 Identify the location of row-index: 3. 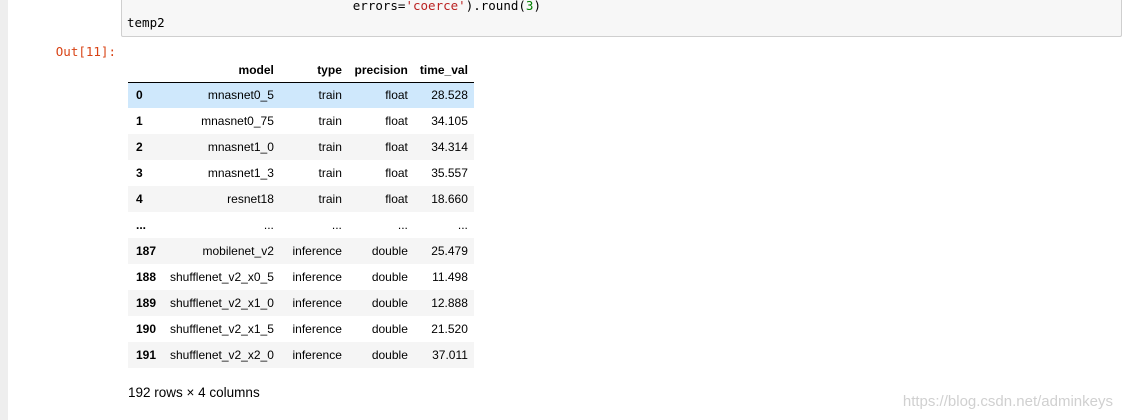
(139, 173).